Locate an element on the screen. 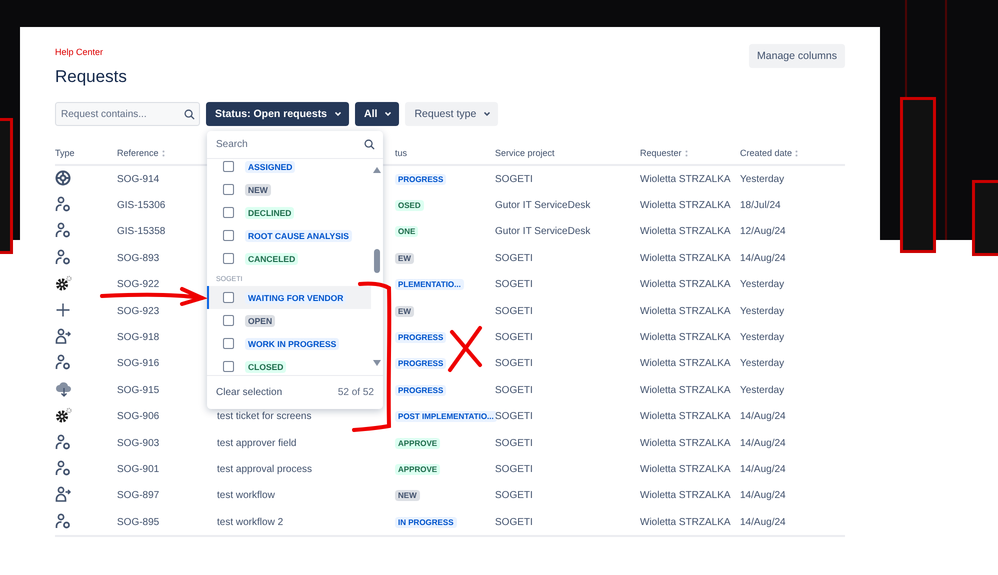 This screenshot has height=575, width=998. reference-link: SOG-923 is located at coordinates (138, 311).